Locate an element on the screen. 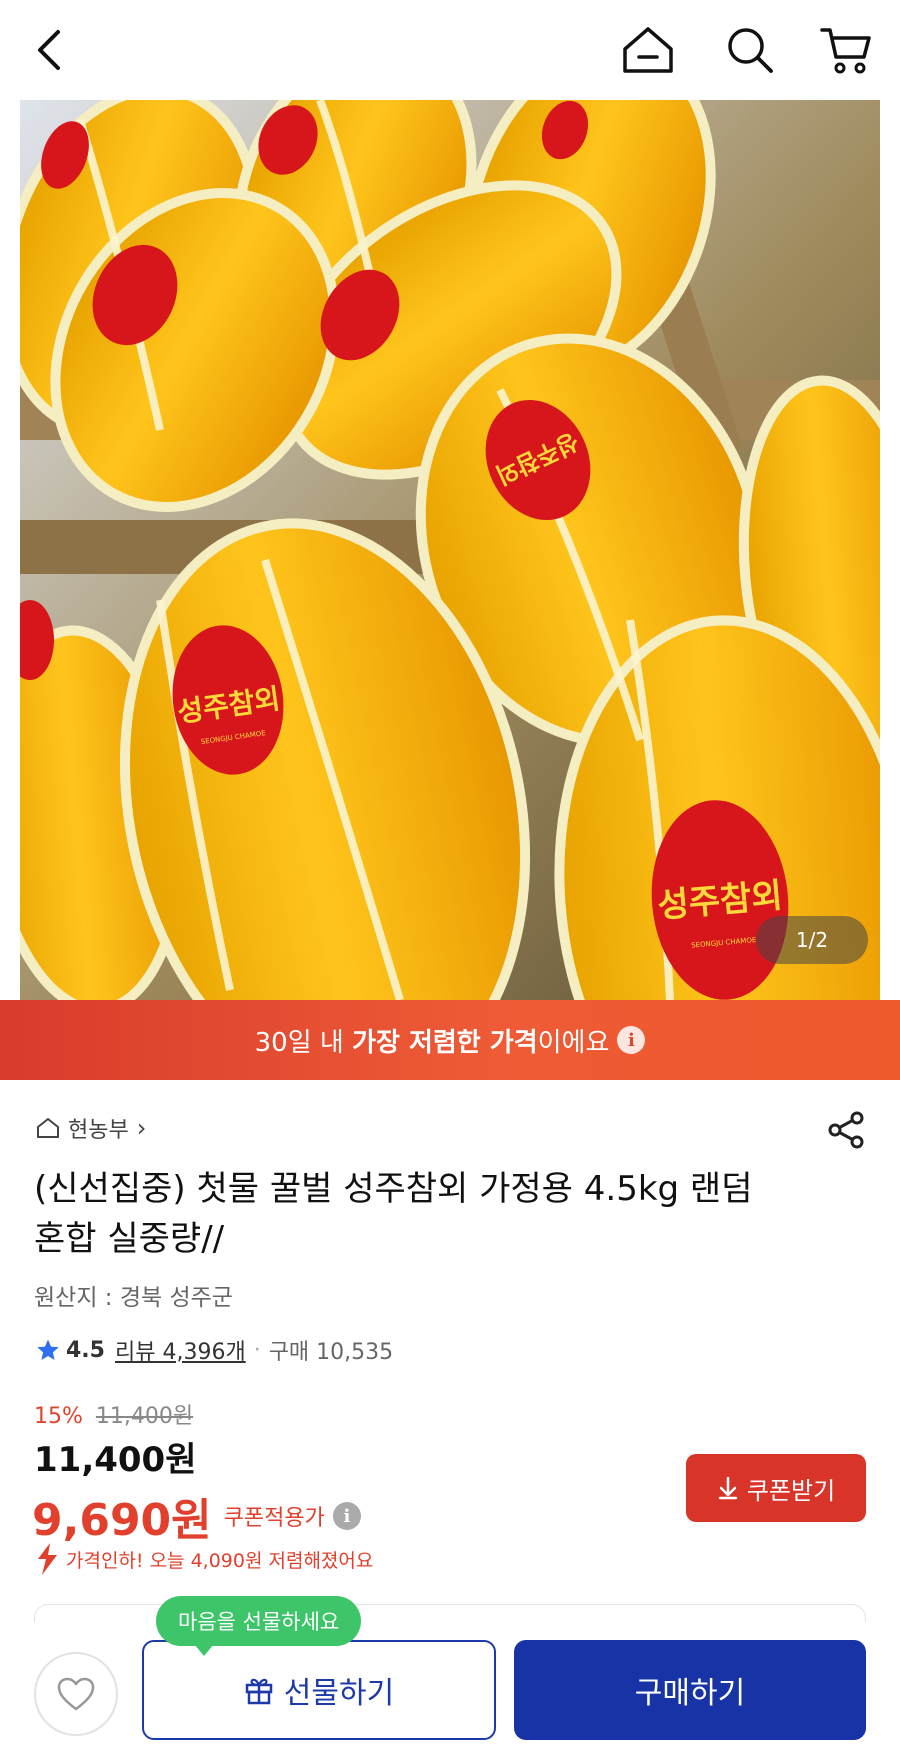  coupon-price-row: 9,690원 쿠폰적용가 i is located at coordinates (196, 1516).